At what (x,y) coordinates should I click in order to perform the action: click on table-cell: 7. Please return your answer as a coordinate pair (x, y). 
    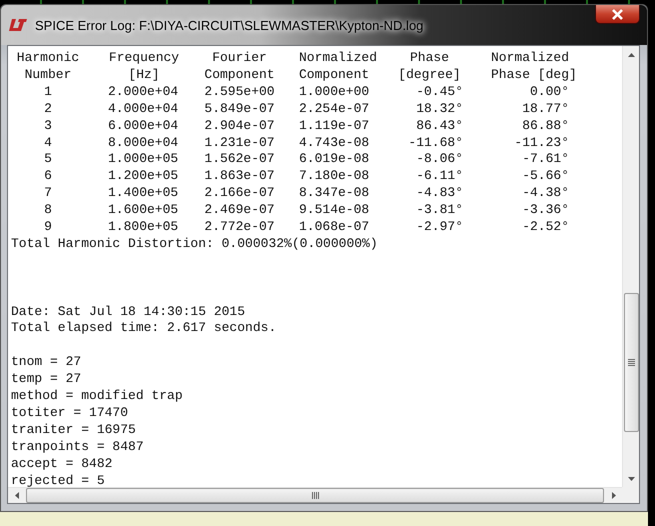
    Looking at the image, I should click on (48, 192).